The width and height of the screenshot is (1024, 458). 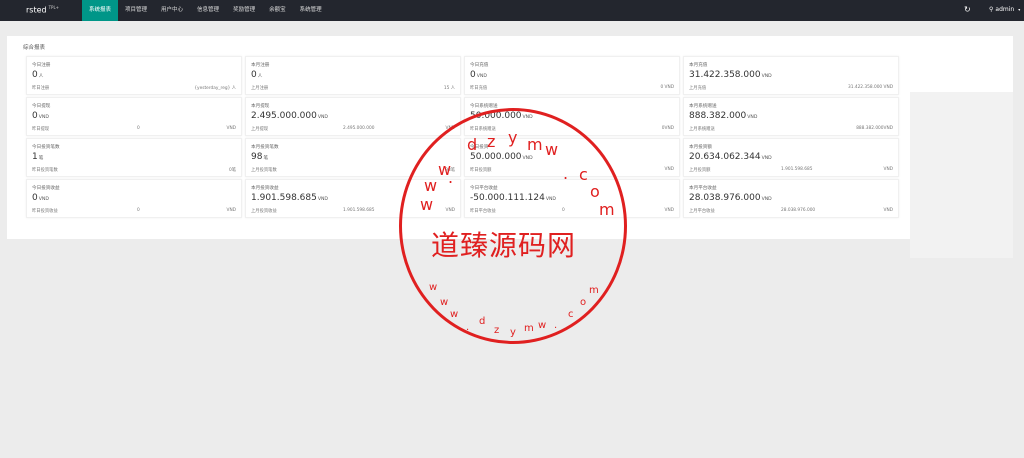 What do you see at coordinates (134, 75) in the screenshot?
I see `stat-card: 今日注册 0人 昨日注册 {yesterday_reg} 人` at bounding box center [134, 75].